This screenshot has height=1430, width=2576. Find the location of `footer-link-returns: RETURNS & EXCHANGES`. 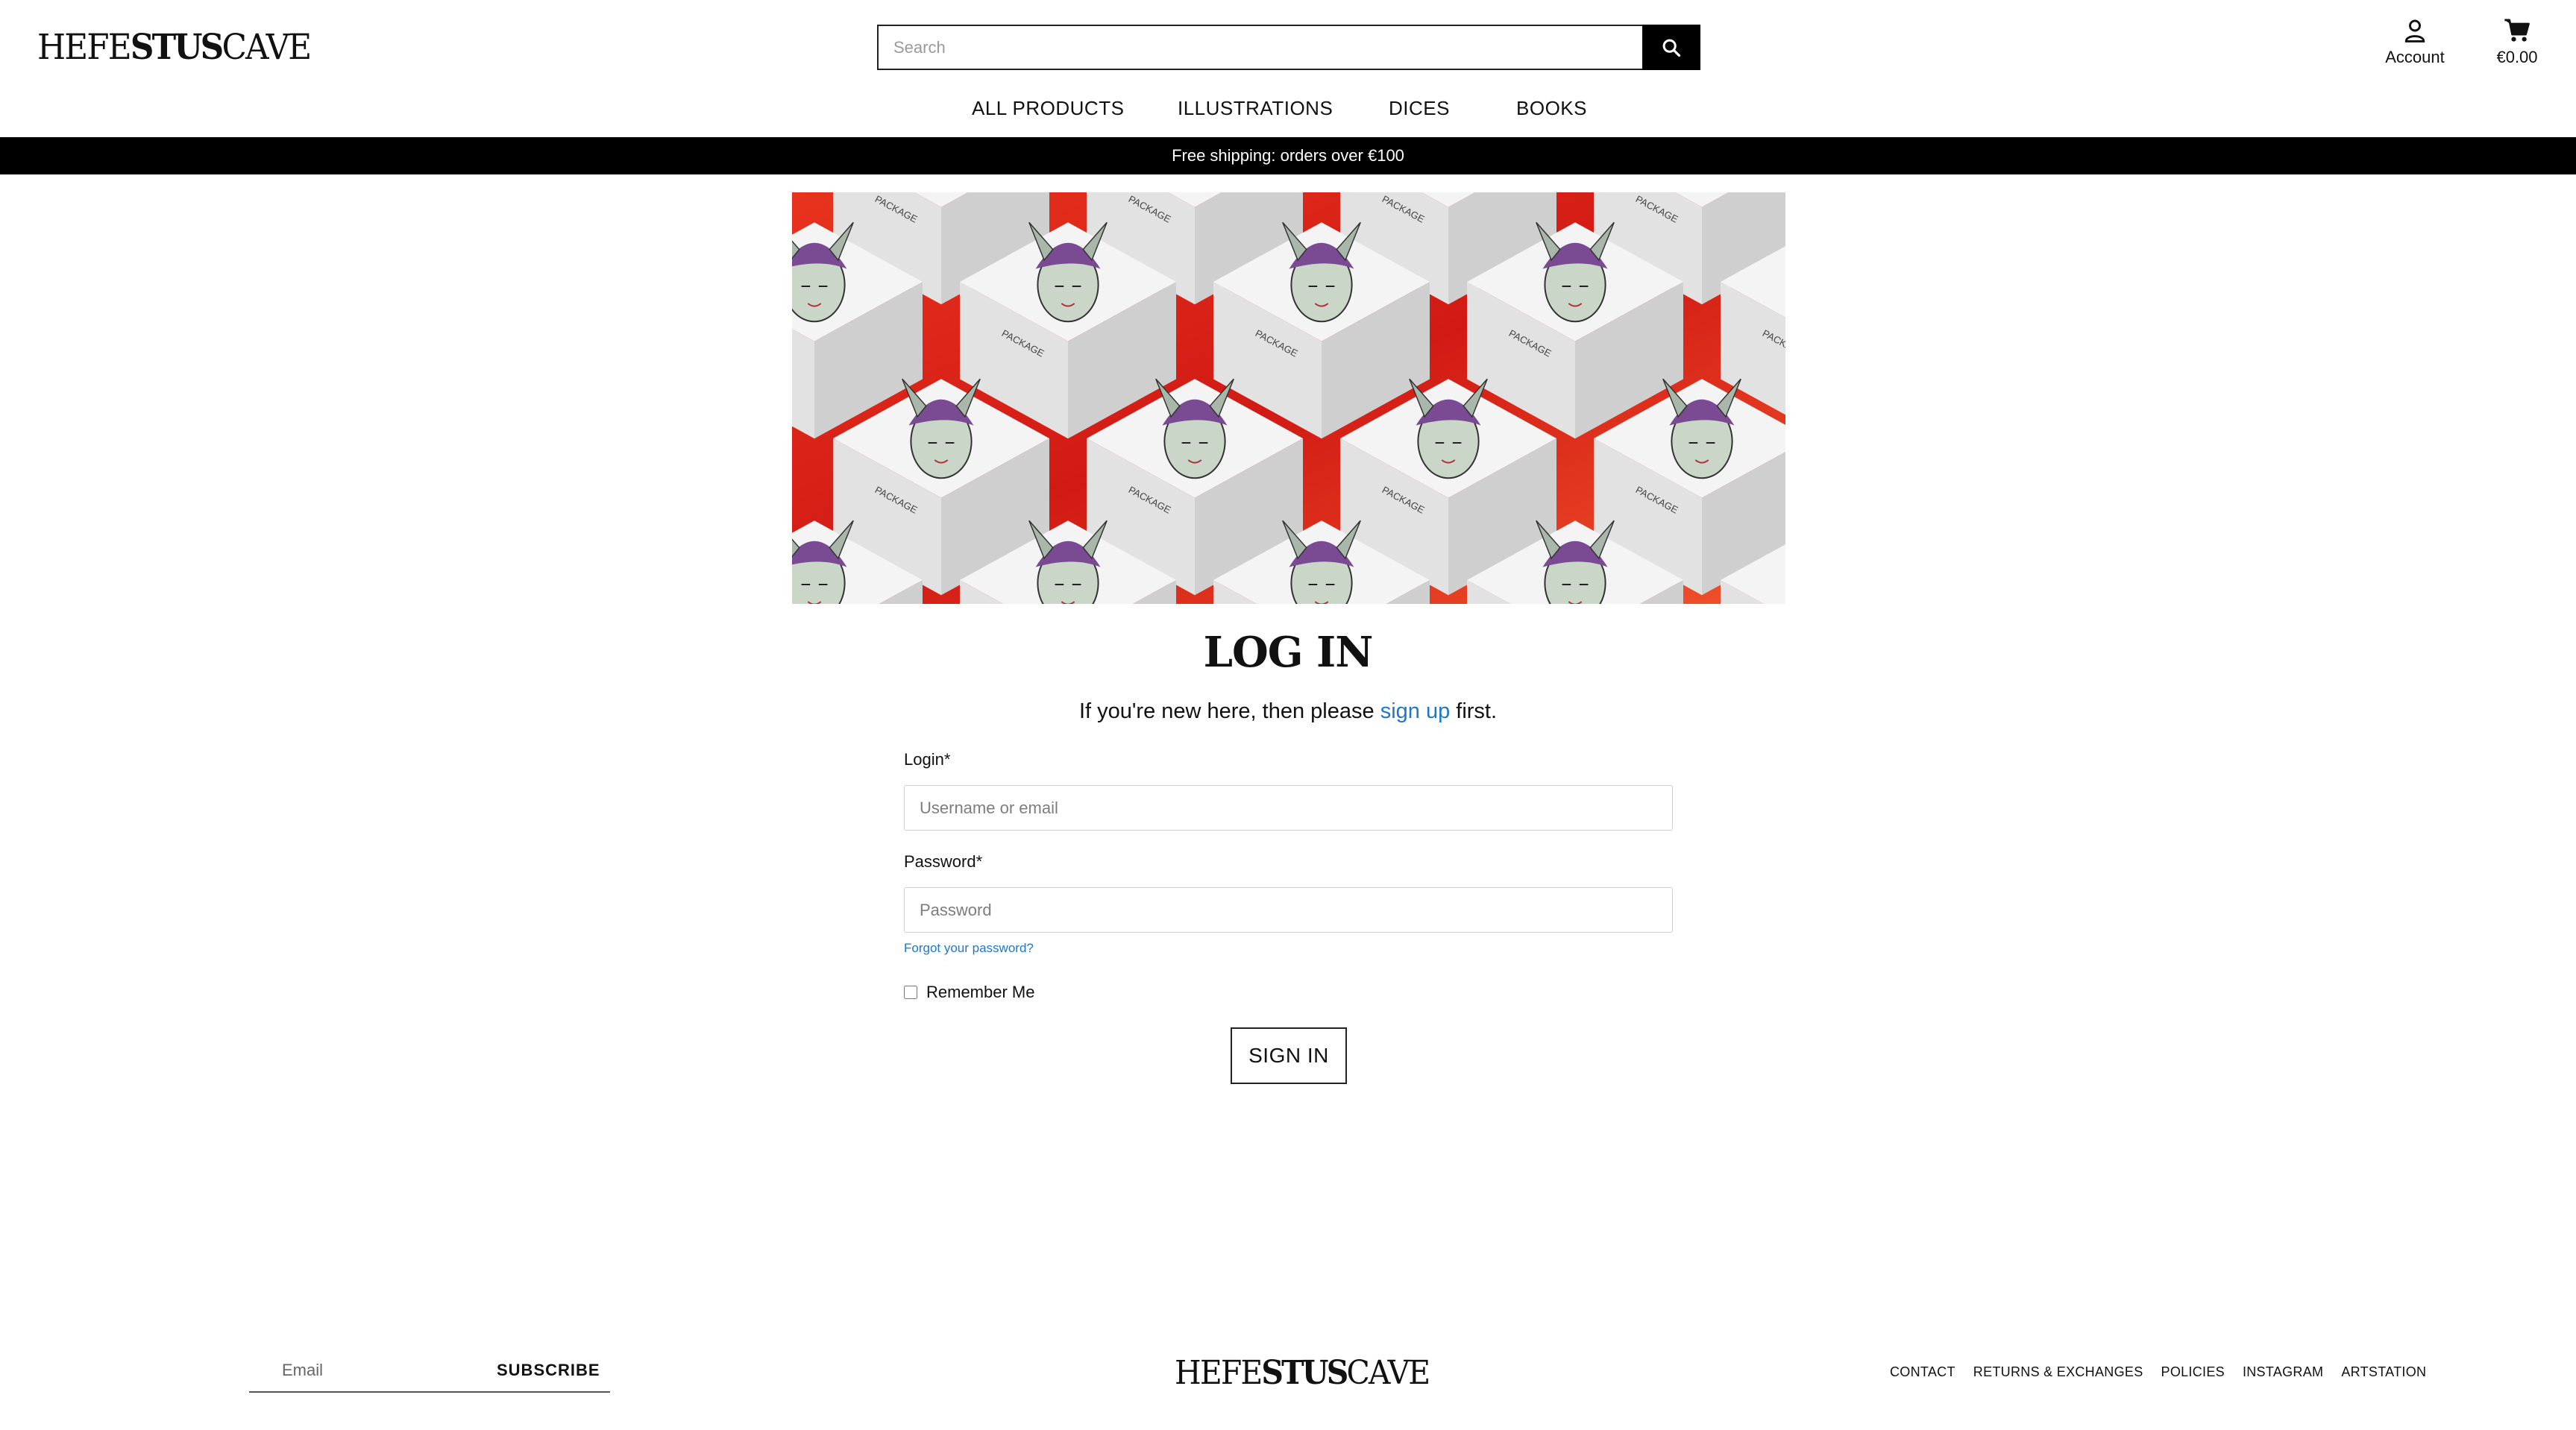

footer-link-returns: RETURNS & EXCHANGES is located at coordinates (2058, 1372).